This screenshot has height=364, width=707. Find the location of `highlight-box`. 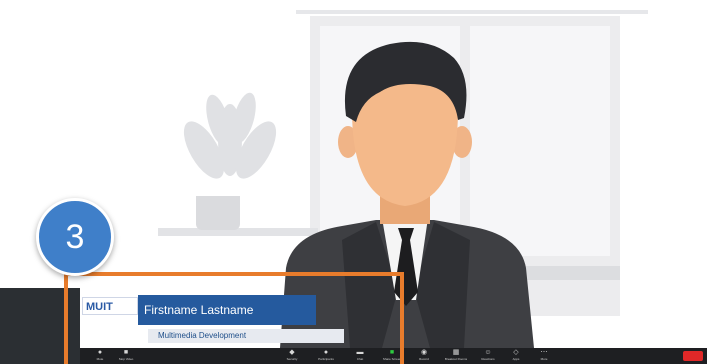

highlight-box is located at coordinates (234, 318).